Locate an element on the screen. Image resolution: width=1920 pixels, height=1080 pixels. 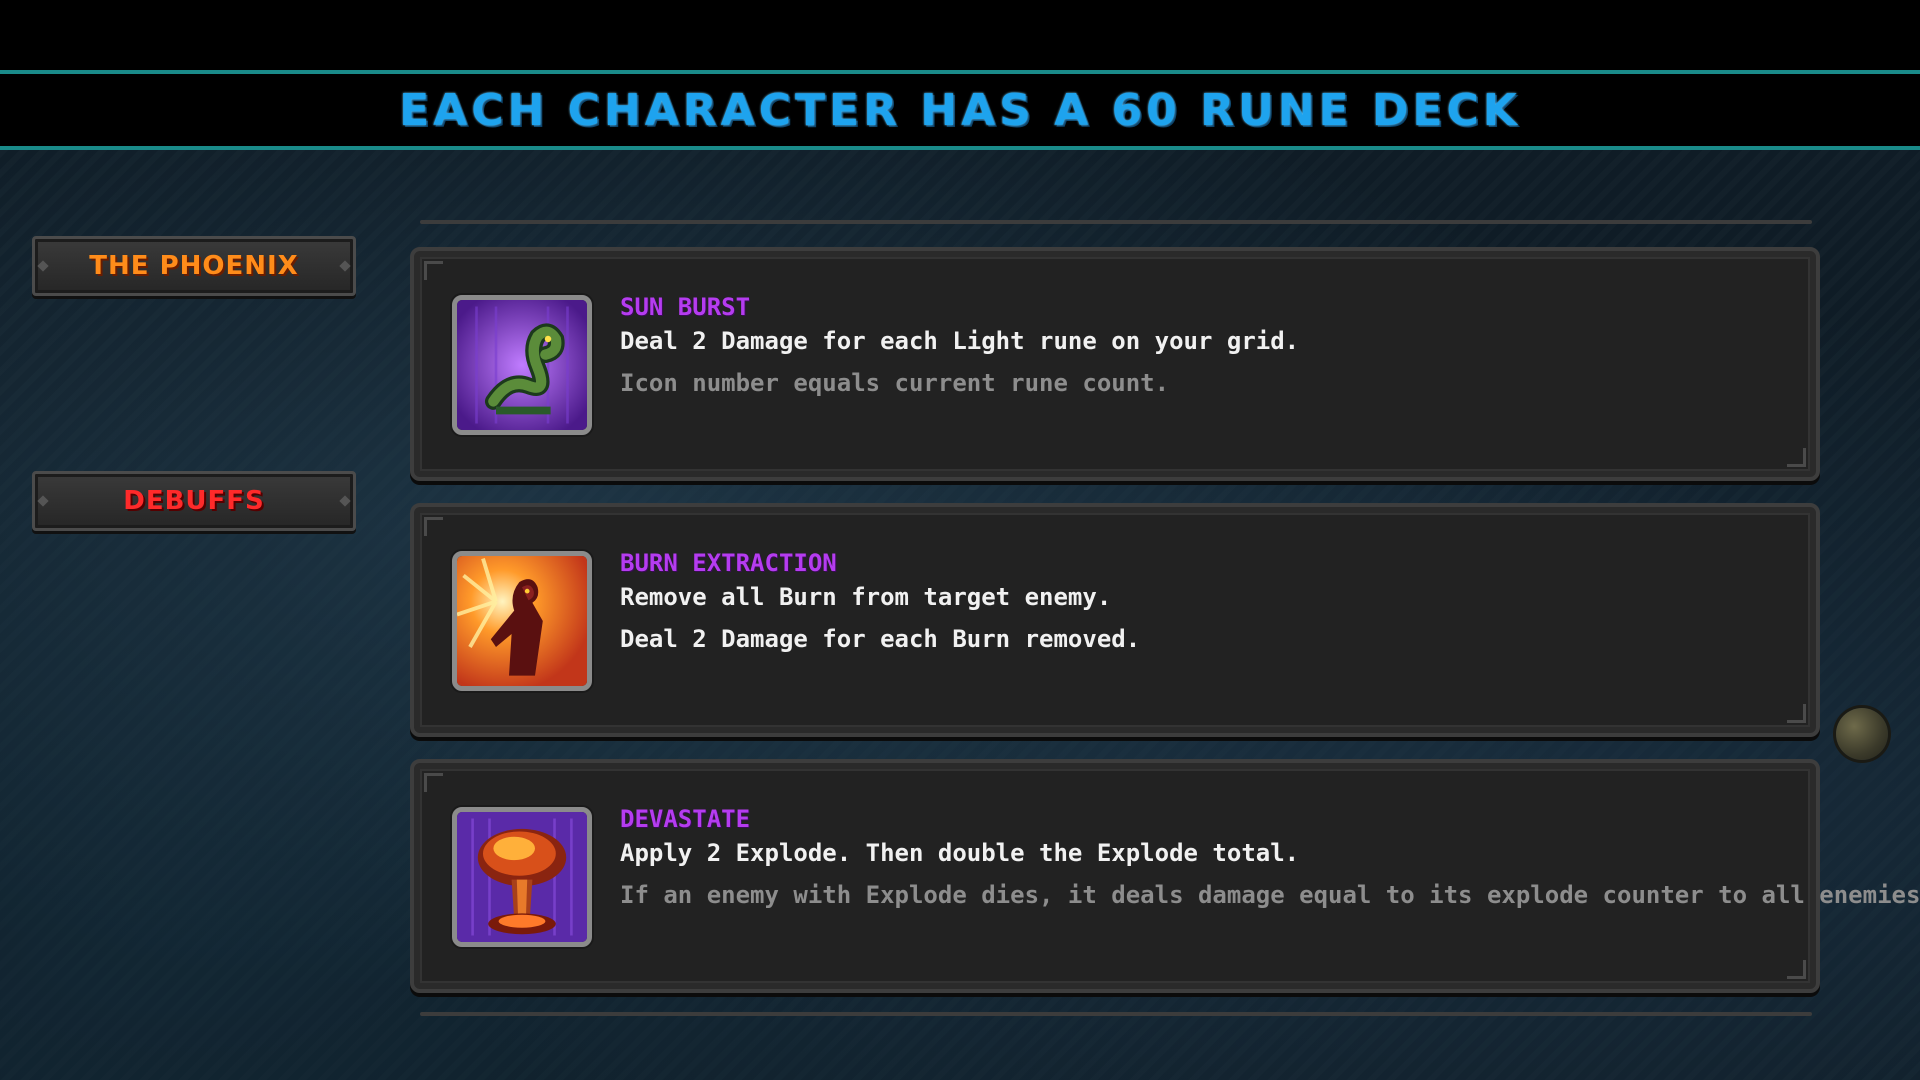
title-banner: EACH CHARACTER HAS A 60 RUNE DECK is located at coordinates (960, 110).